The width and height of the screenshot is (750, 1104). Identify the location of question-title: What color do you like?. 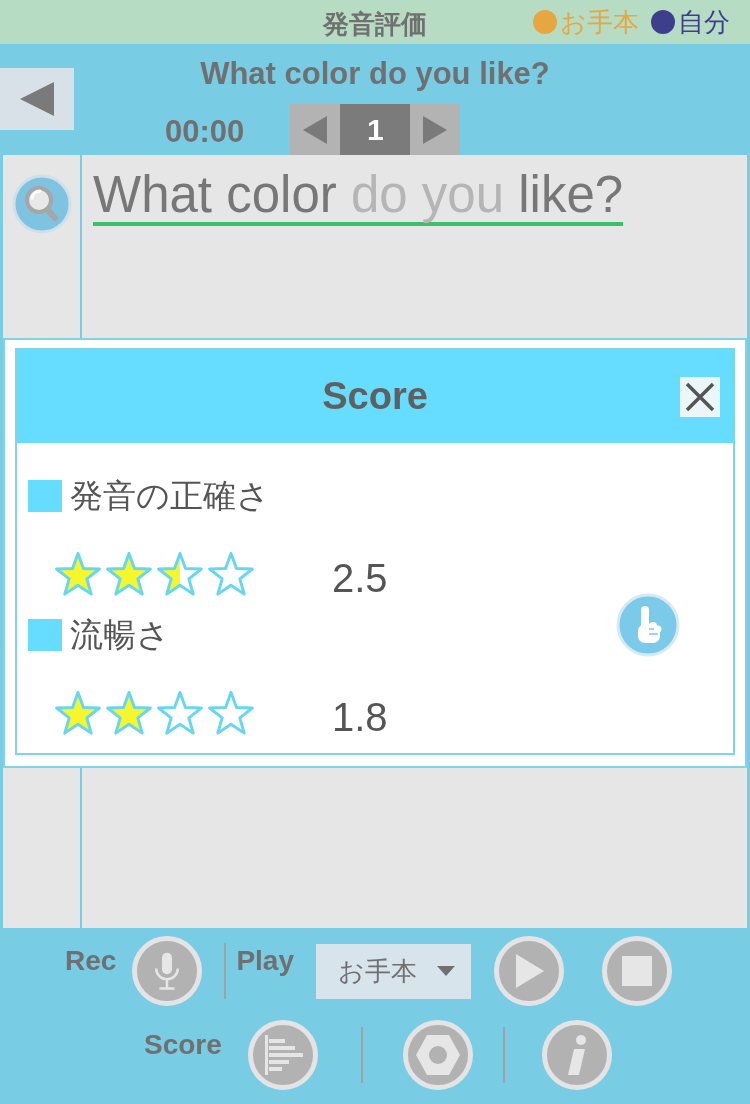
(375, 74).